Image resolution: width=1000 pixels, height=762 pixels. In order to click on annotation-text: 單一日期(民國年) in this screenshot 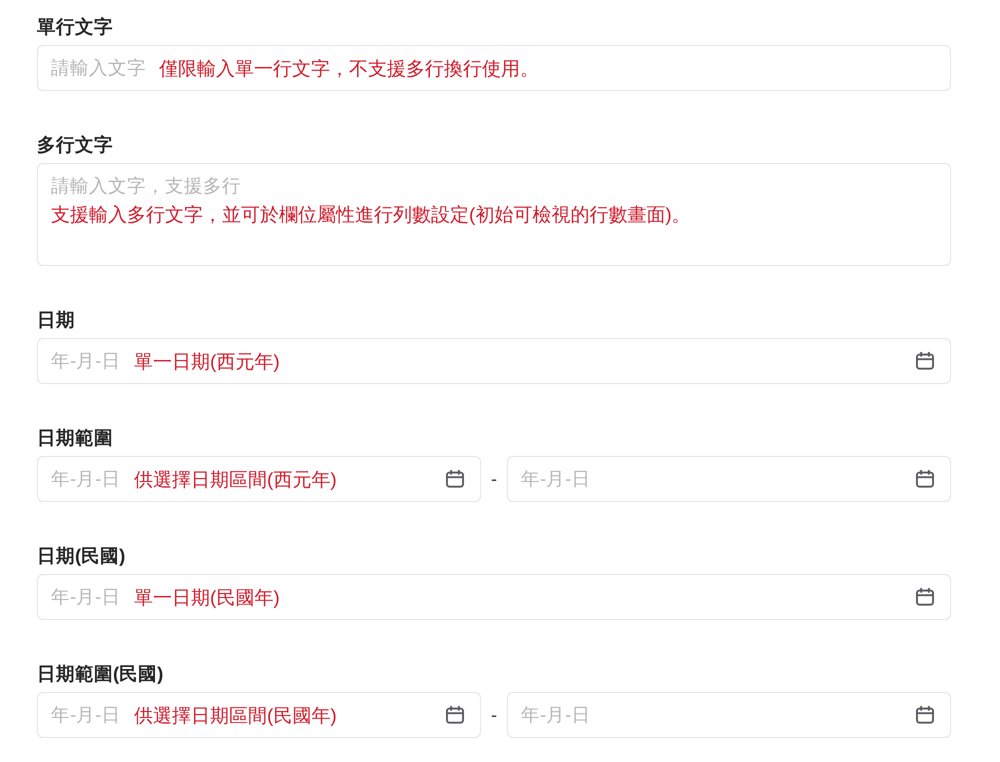, I will do `click(207, 599)`.